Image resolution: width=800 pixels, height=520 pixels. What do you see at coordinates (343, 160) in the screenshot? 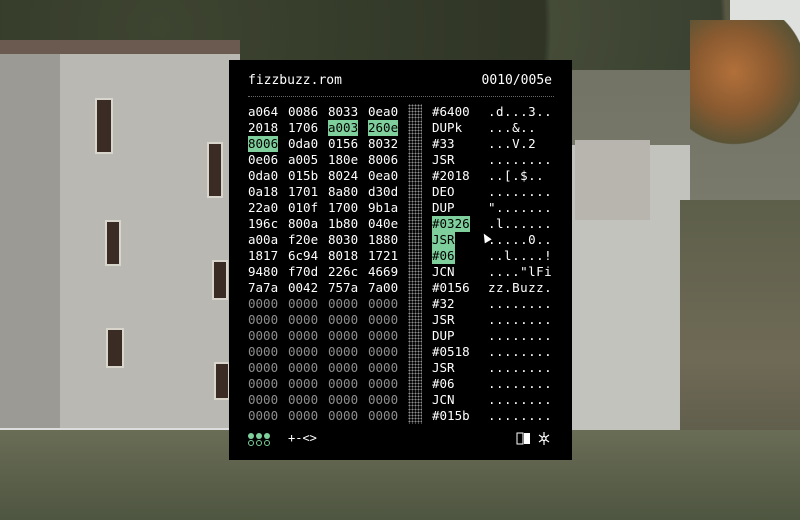
I see `hex-word: 180e` at bounding box center [343, 160].